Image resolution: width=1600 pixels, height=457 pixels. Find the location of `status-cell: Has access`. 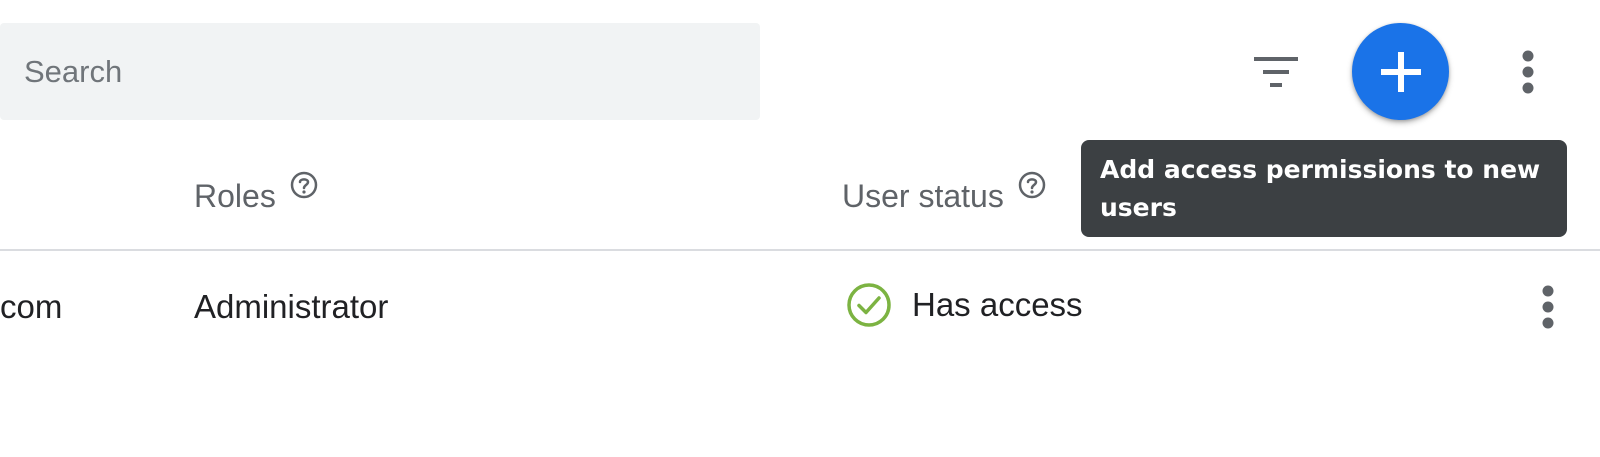

status-cell: Has access is located at coordinates (964, 305).